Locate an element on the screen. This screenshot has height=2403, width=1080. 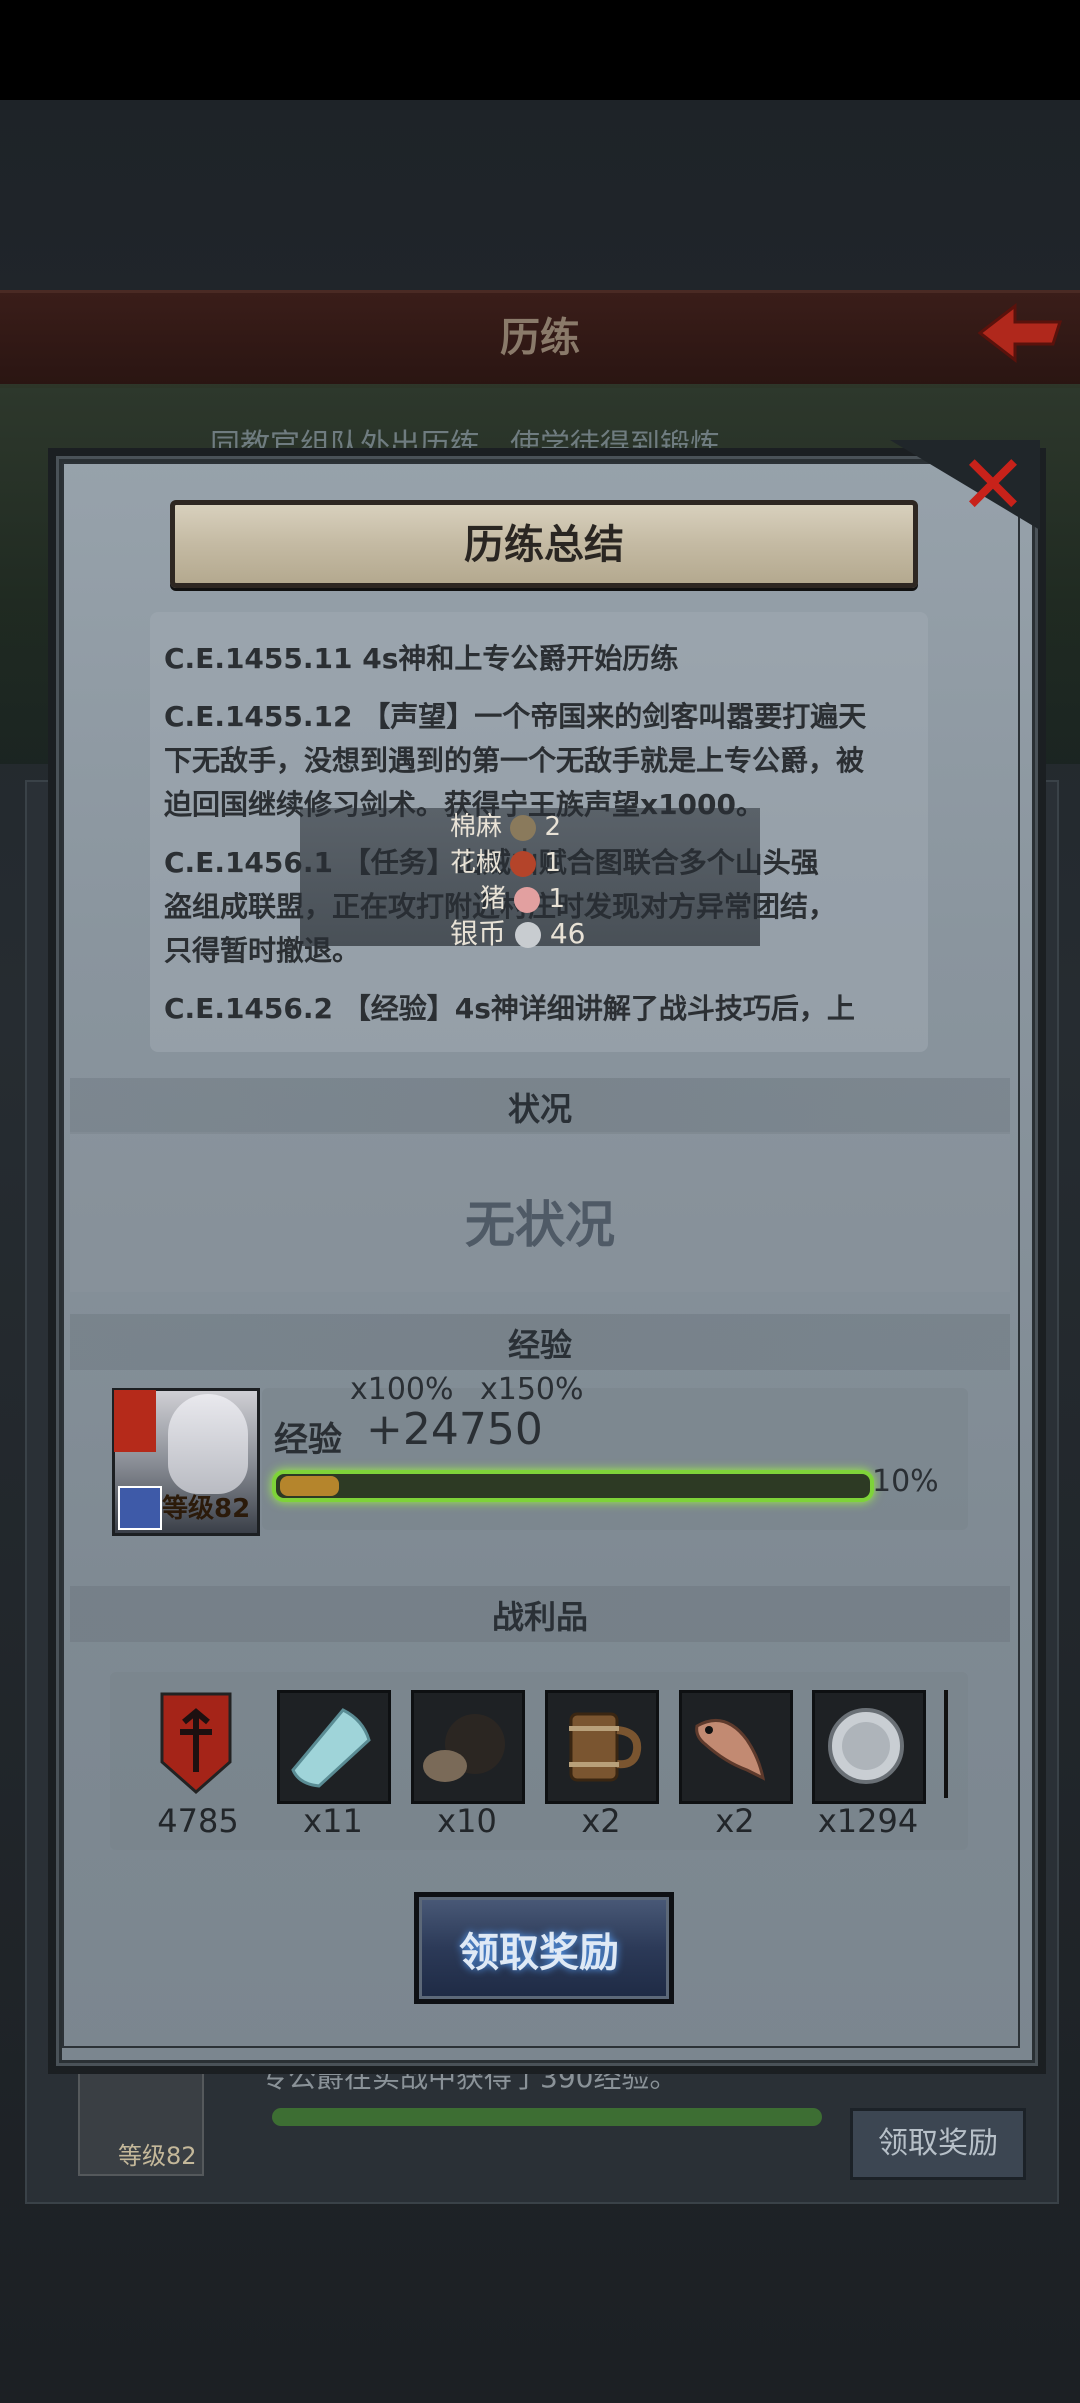
tooltip-row: 银币 46 is located at coordinates (517, 932).